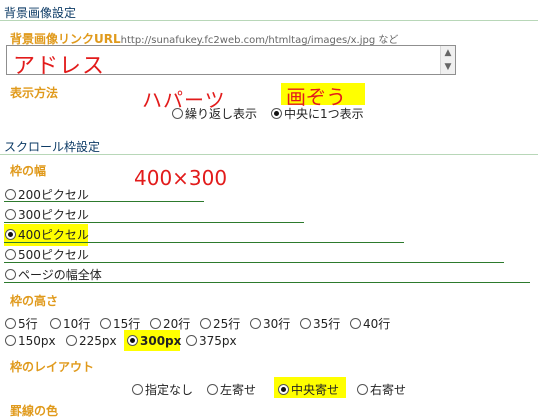 This screenshot has width=538, height=419. What do you see at coordinates (154, 341) in the screenshot?
I see `height-option-300px: 300px` at bounding box center [154, 341].